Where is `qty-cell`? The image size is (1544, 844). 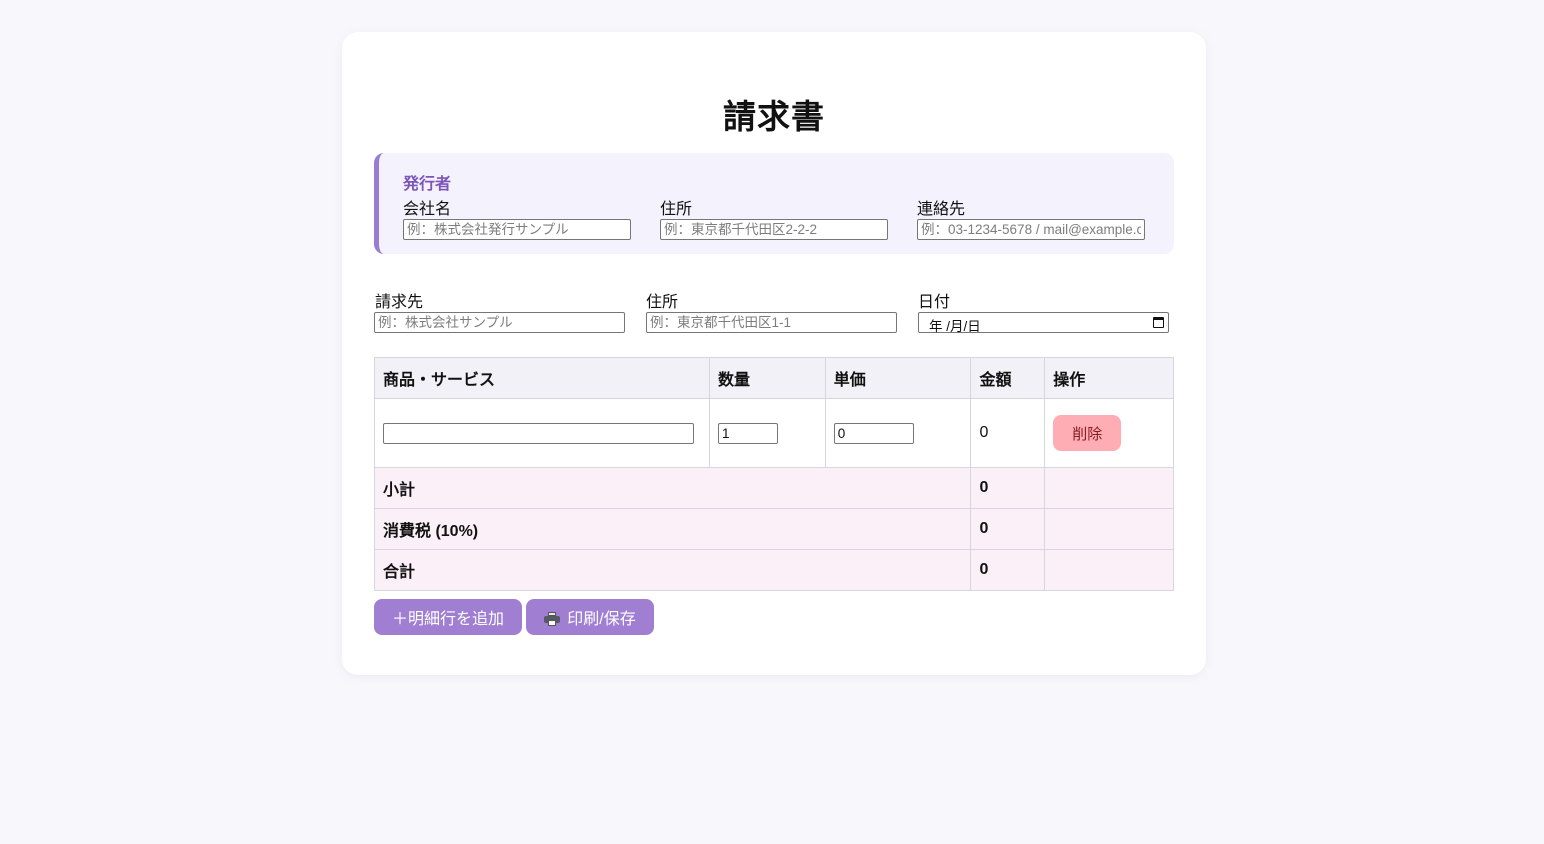 qty-cell is located at coordinates (767, 433).